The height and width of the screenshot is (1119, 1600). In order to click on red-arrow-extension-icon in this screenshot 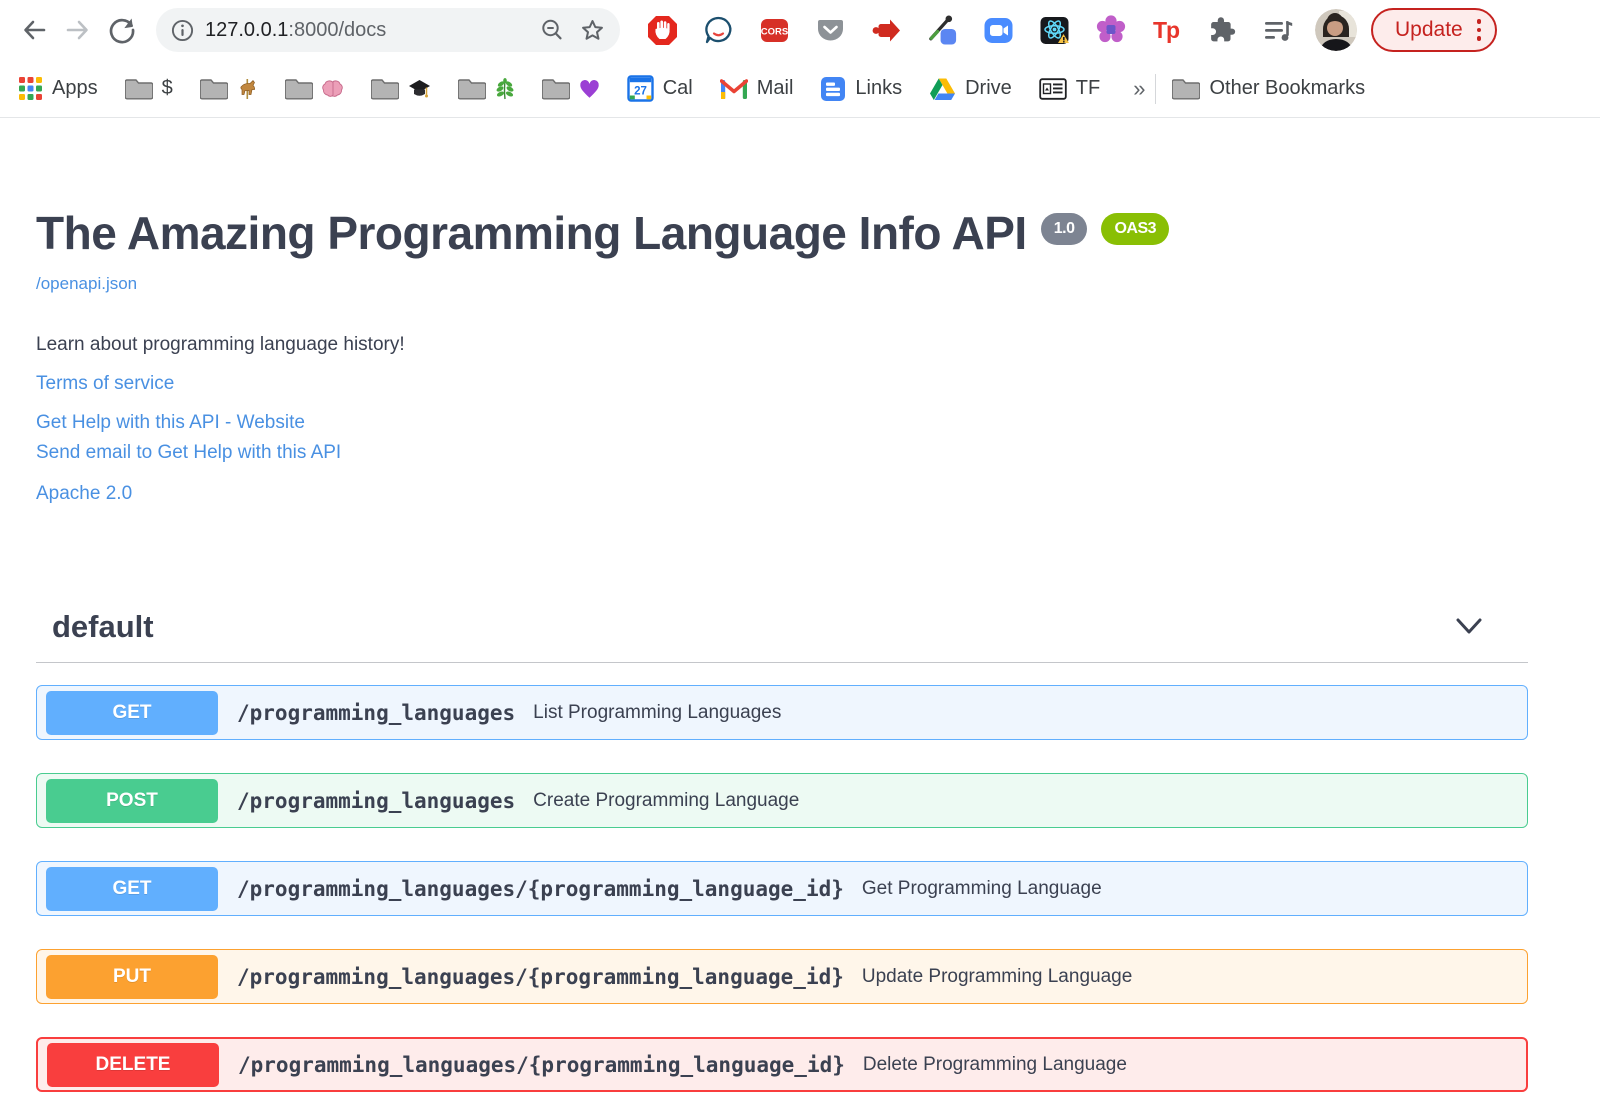, I will do `click(886, 30)`.